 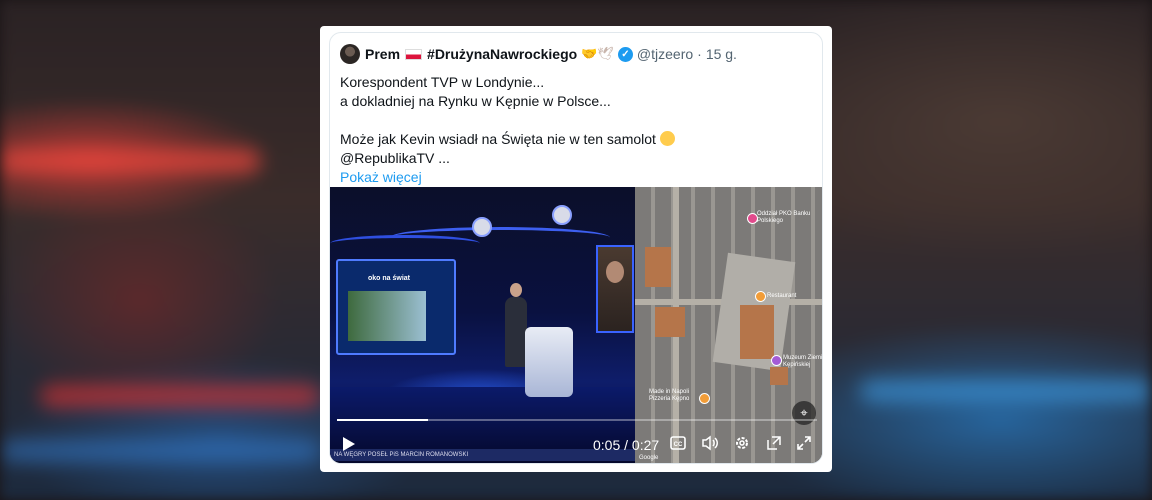 I want to click on volume-icon, so click(x=710, y=445).